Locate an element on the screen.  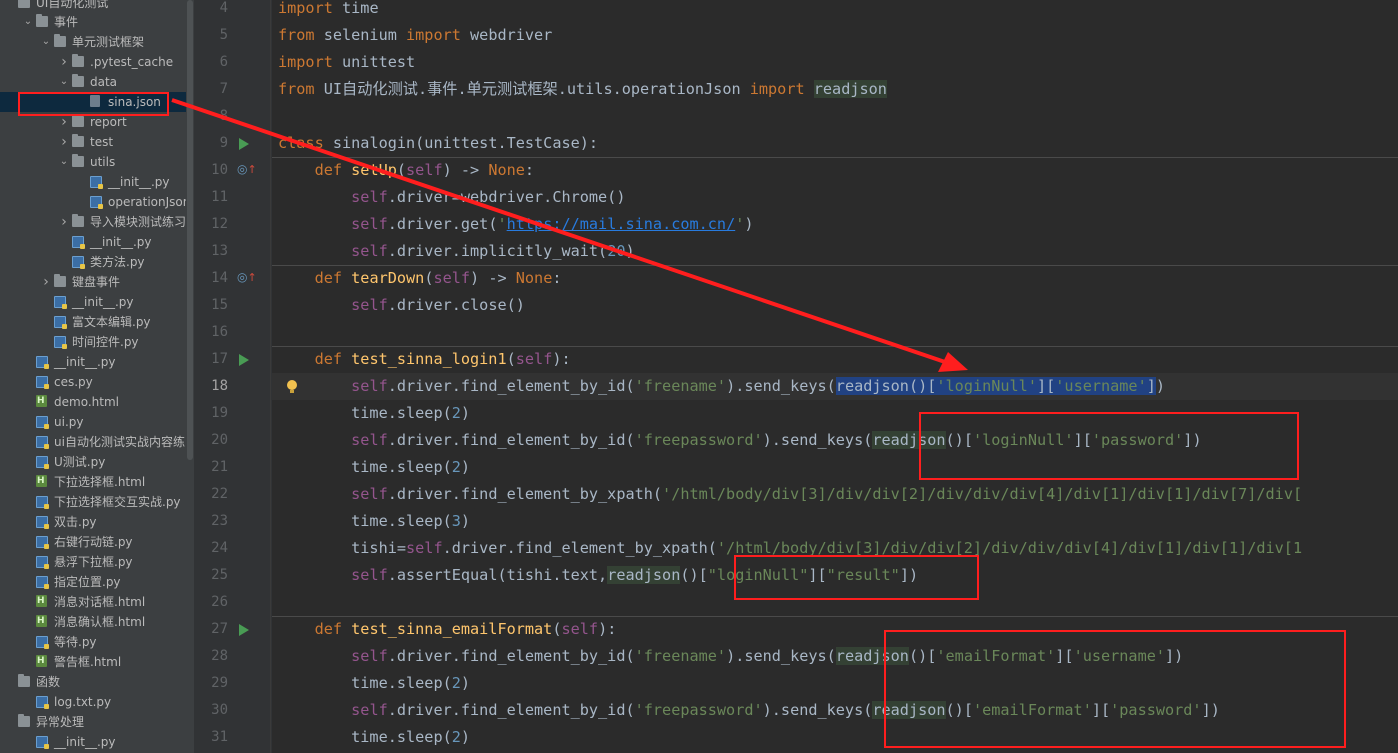
tree-file: ces.py is located at coordinates (97, 382).